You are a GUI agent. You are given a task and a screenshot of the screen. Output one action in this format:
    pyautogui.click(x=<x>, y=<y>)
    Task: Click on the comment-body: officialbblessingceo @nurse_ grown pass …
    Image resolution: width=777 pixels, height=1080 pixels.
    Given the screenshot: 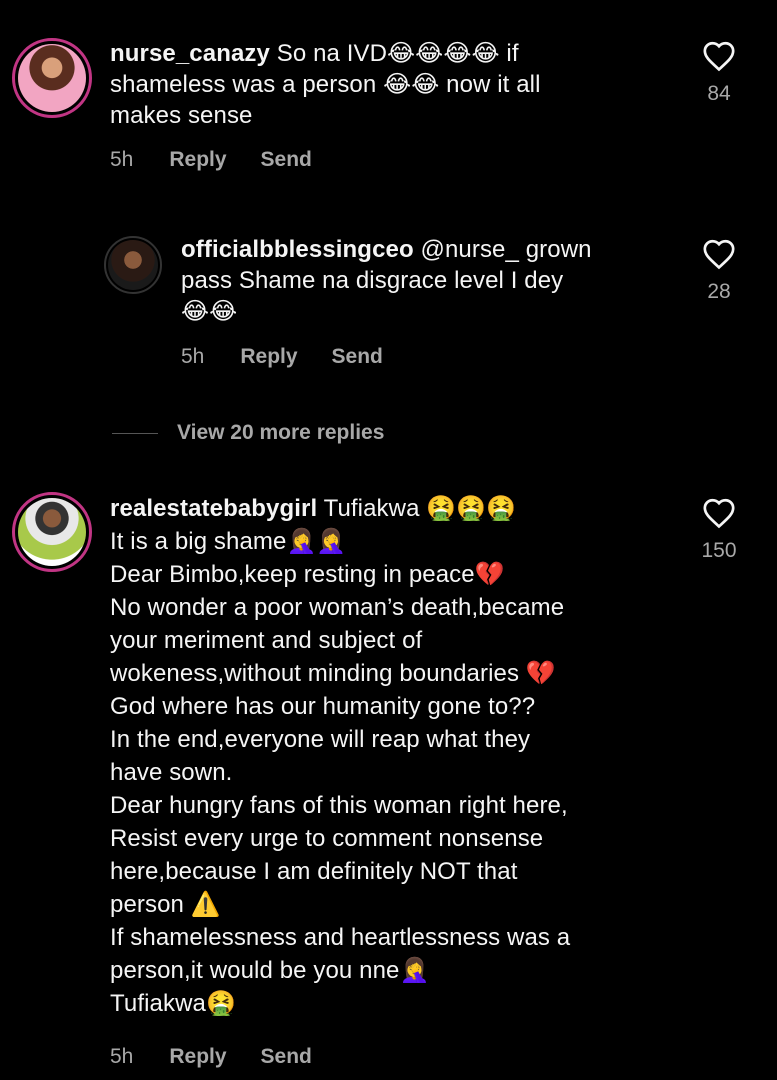 What is the action you would take?
    pyautogui.click(x=386, y=280)
    